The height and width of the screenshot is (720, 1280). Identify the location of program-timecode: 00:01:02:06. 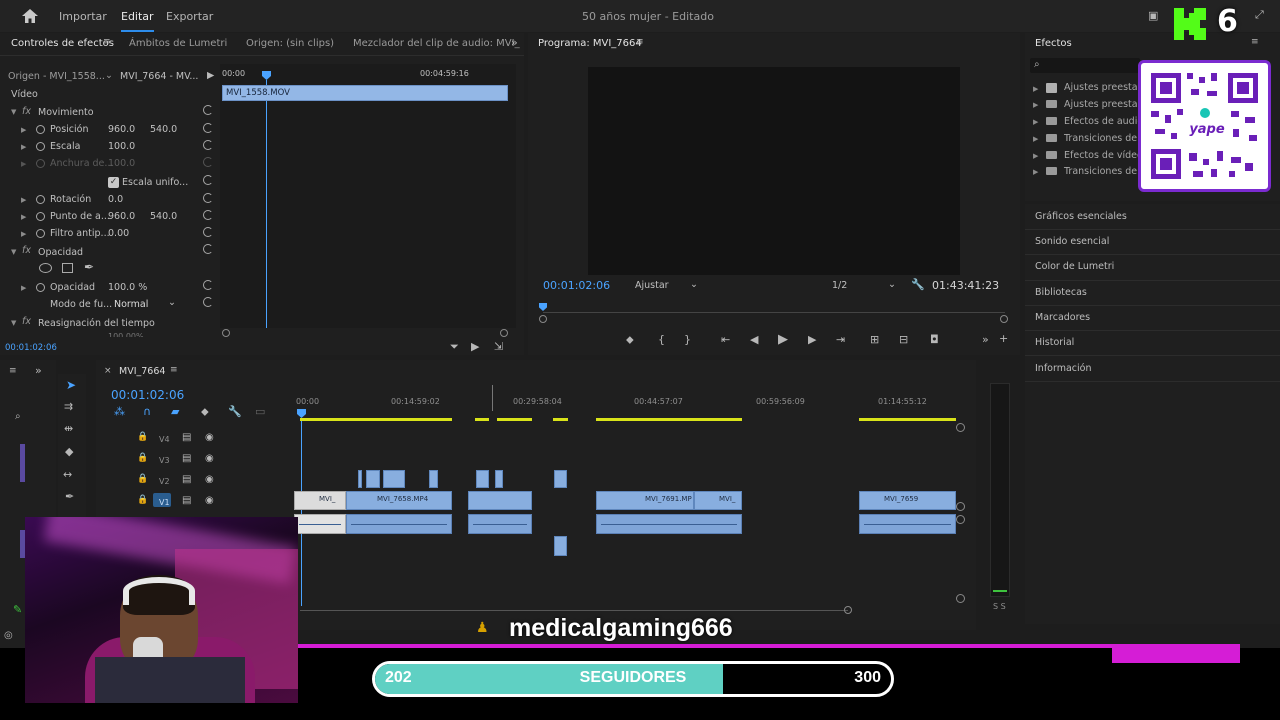
(576, 285).